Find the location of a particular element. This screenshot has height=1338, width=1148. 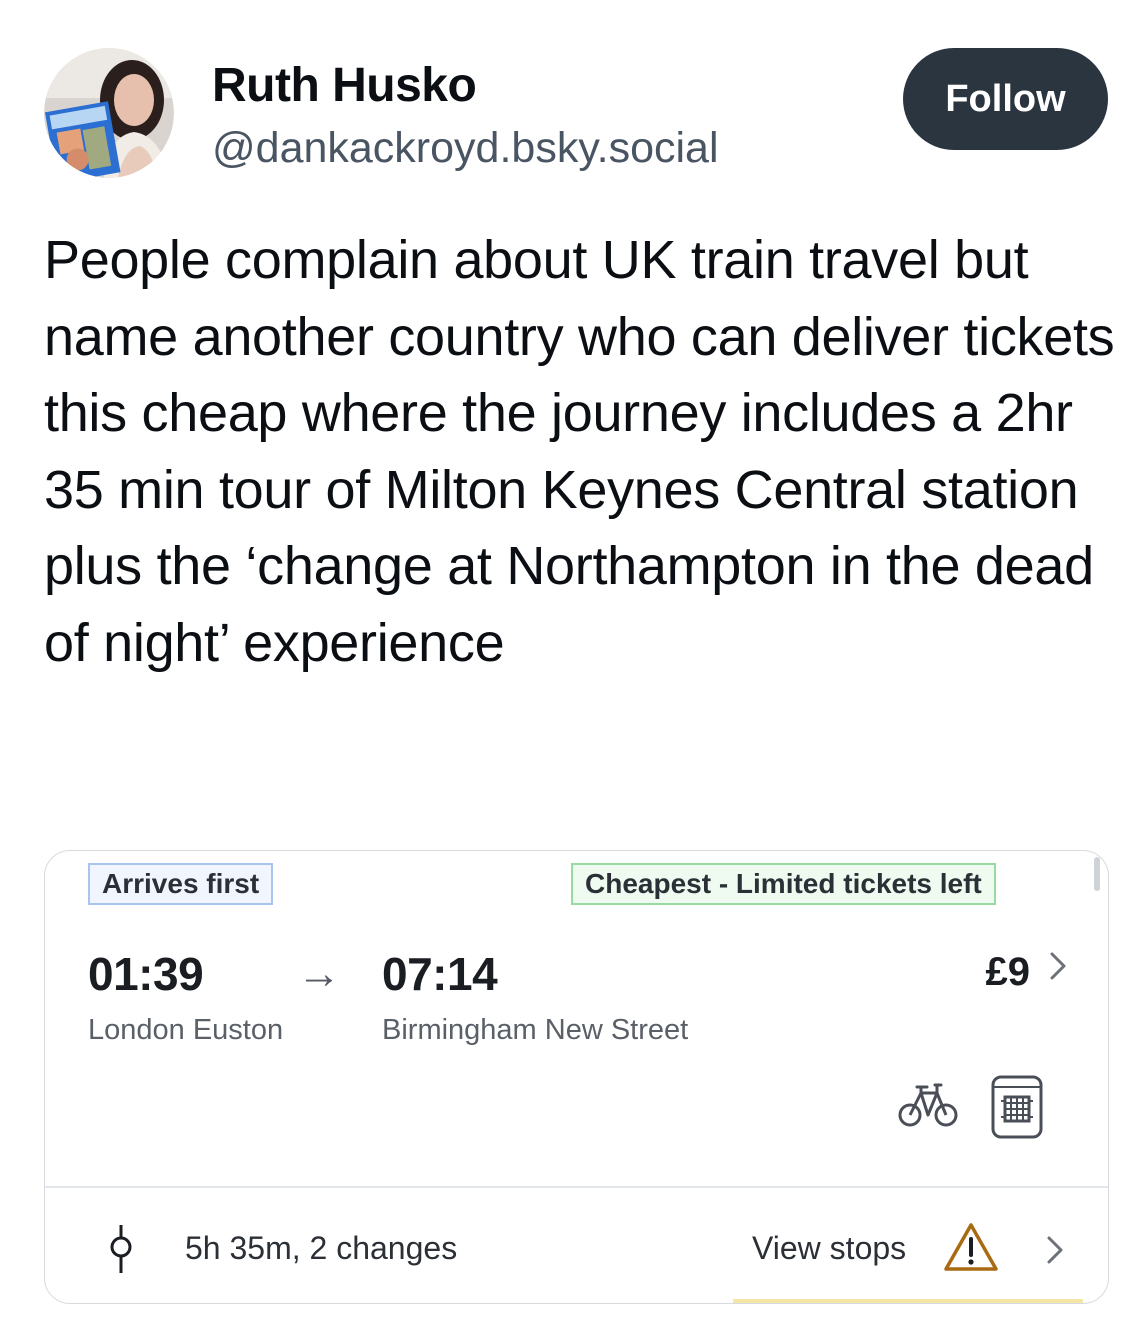

ticket-price: £9 is located at coordinates (1008, 972).